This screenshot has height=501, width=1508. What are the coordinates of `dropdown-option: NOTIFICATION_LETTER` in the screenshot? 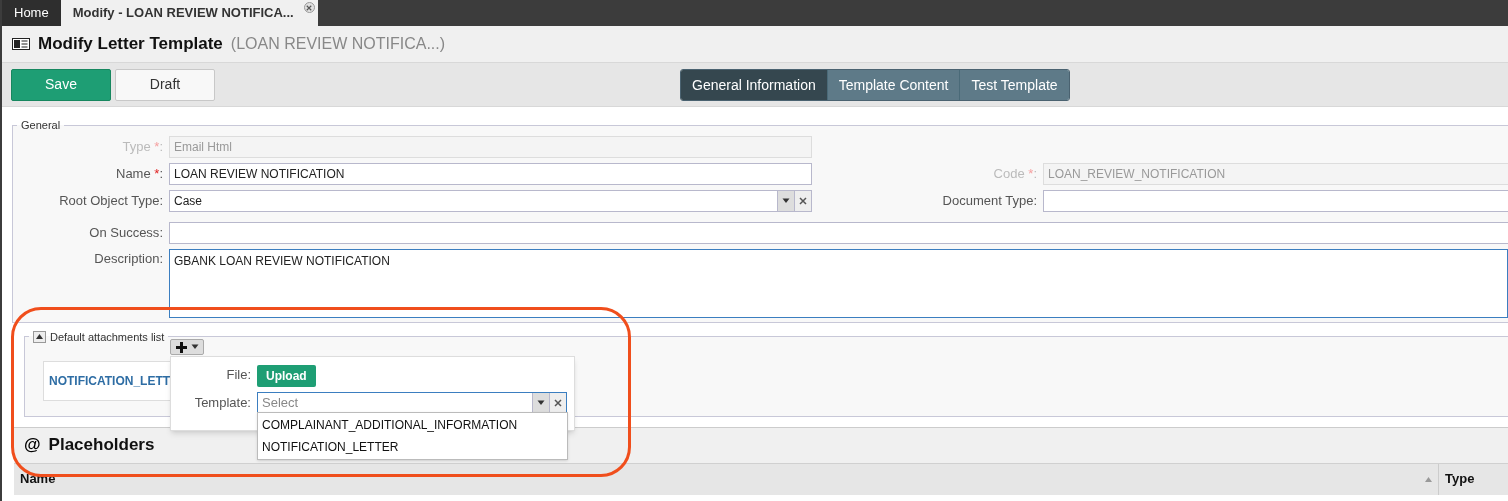 It's located at (412, 447).